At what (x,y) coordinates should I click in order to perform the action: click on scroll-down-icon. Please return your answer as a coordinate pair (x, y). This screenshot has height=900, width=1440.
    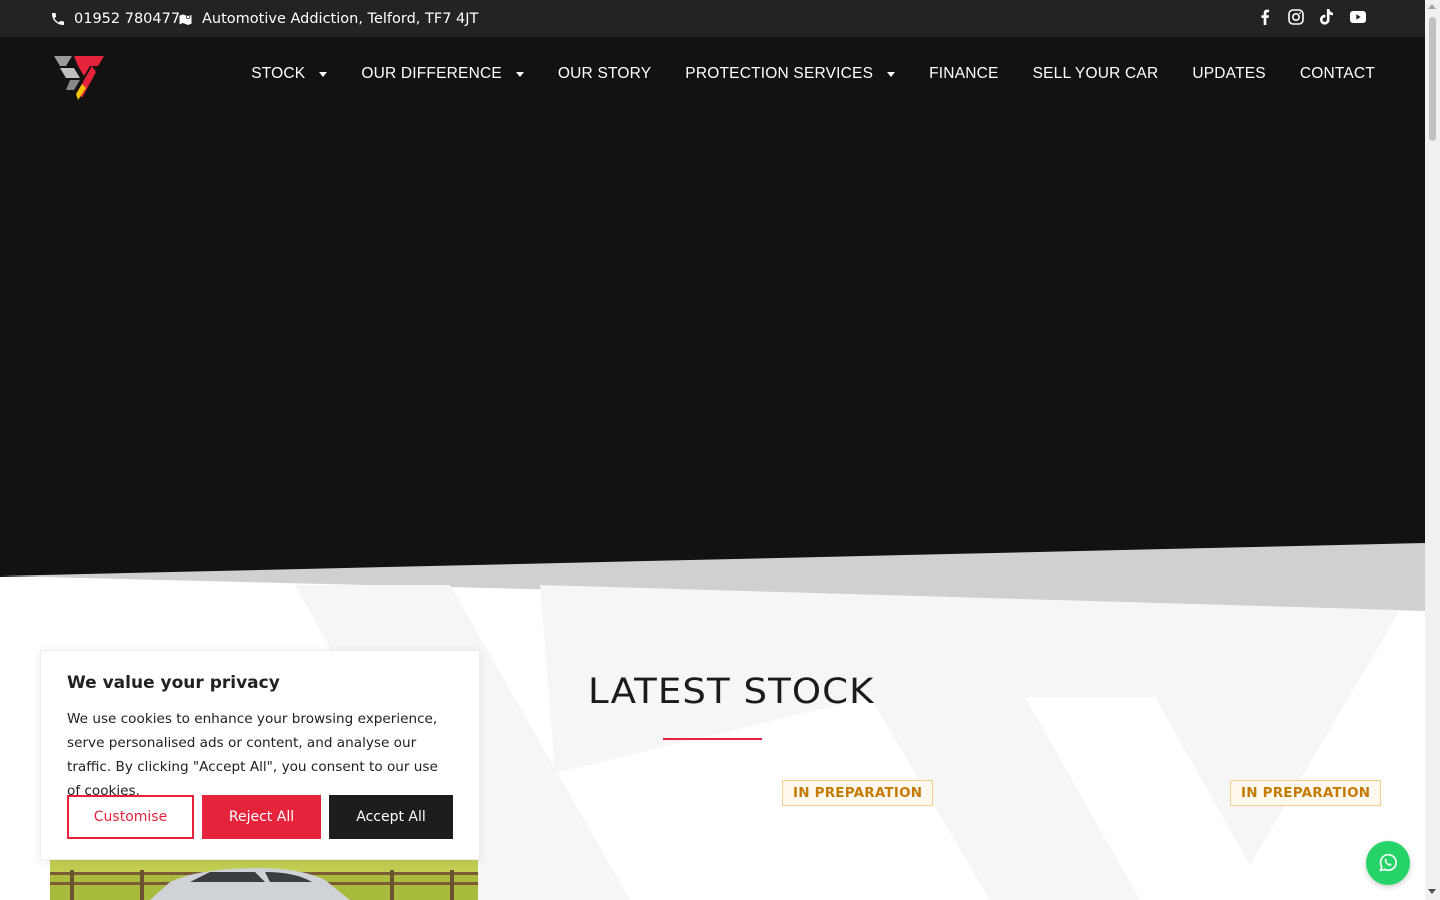
    Looking at the image, I should click on (1432, 891).